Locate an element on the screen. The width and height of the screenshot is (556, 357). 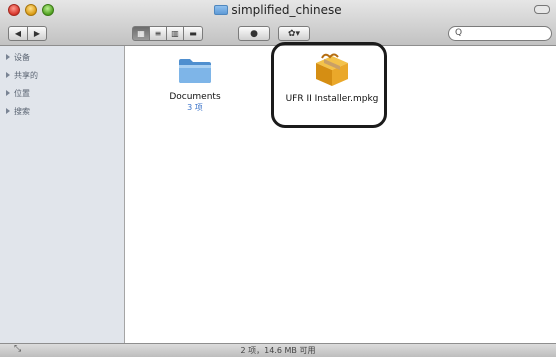
sidebar-item-search: 搜索 is located at coordinates (18, 111).